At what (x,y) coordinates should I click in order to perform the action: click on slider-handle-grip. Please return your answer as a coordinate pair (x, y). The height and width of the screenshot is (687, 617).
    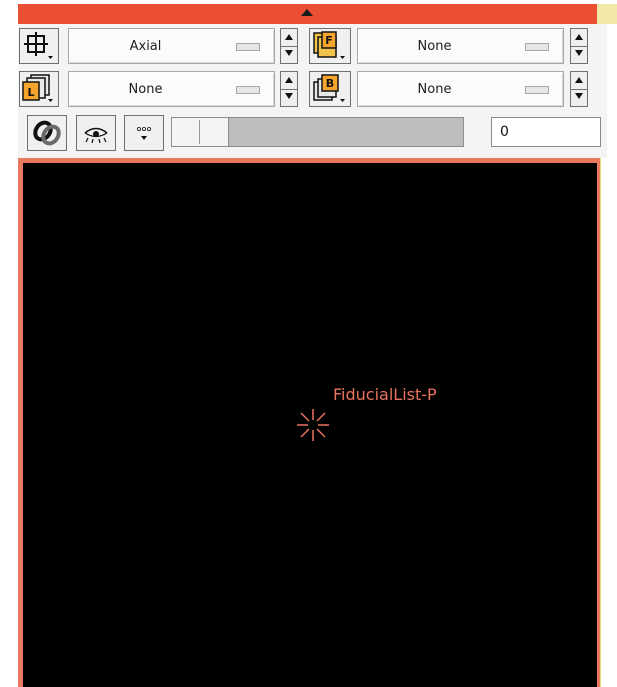
    Looking at the image, I should click on (199, 132).